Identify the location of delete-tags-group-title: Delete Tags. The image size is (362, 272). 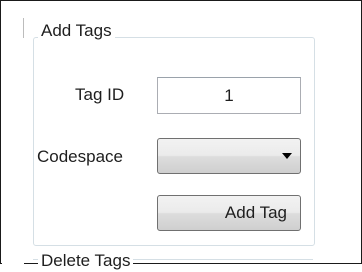
(86, 261).